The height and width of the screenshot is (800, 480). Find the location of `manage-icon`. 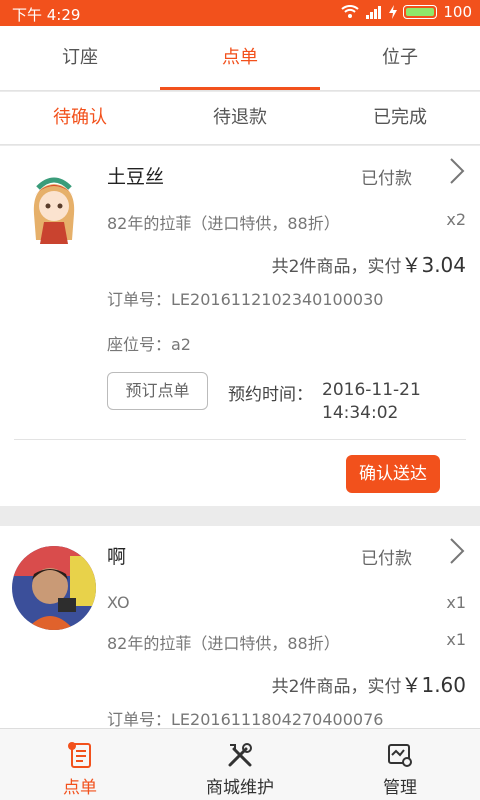

manage-icon is located at coordinates (400, 755).